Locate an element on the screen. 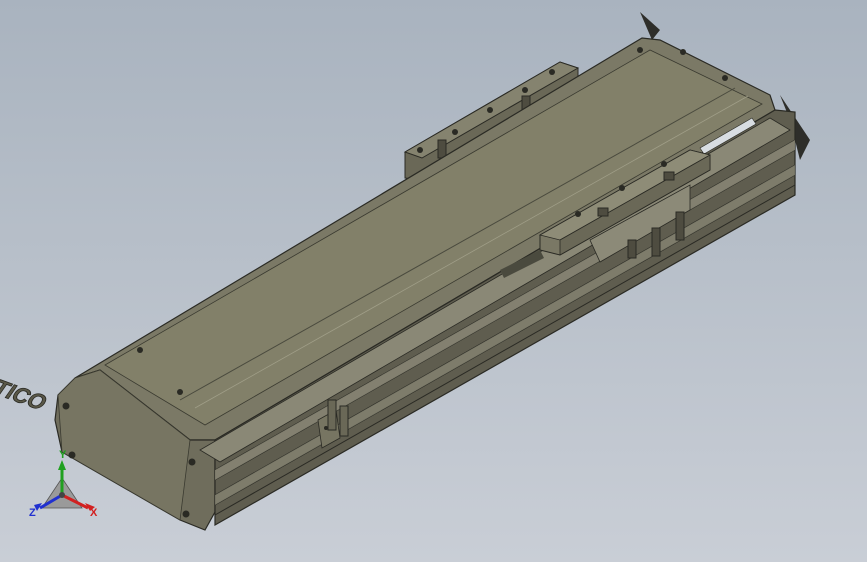 The height and width of the screenshot is (562, 867). triad-z-label: Z is located at coordinates (32, 513).